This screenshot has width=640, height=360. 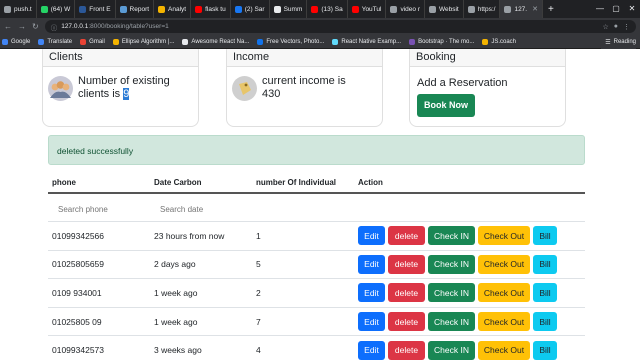 What do you see at coordinates (535, 9) in the screenshot?
I see `tab-close-icon: ✕` at bounding box center [535, 9].